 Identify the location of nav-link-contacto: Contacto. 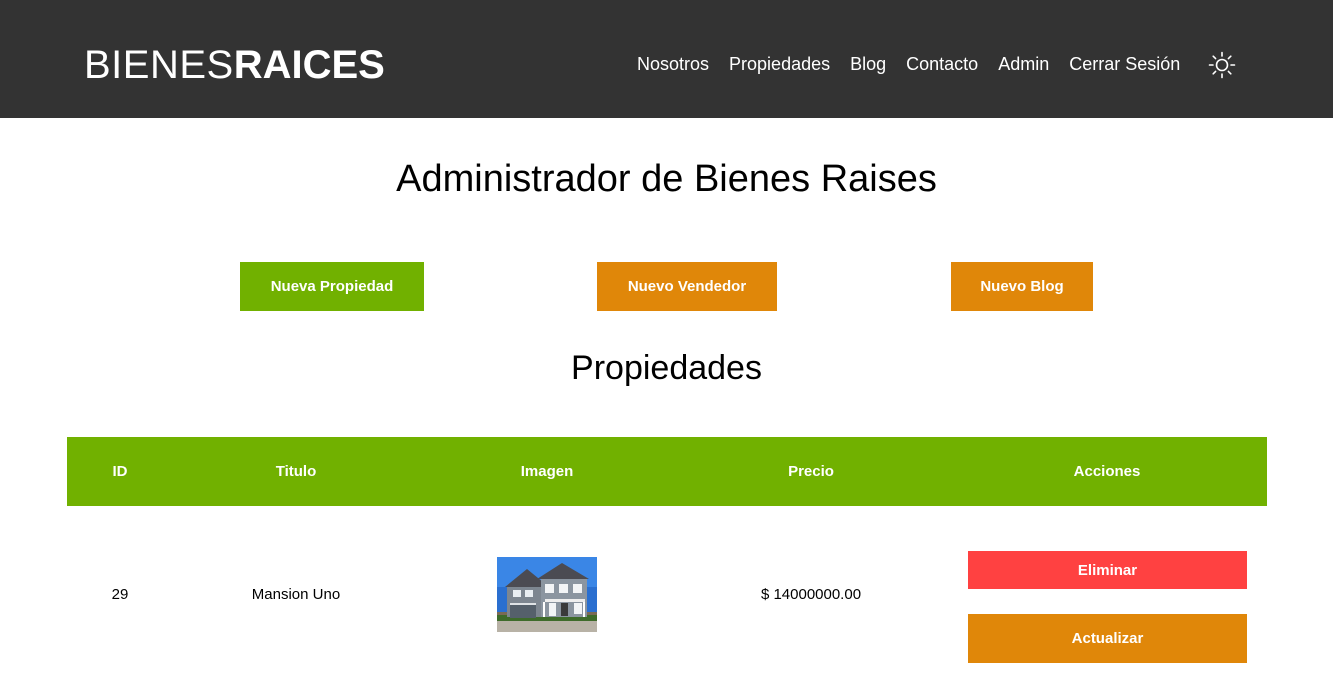
(942, 64).